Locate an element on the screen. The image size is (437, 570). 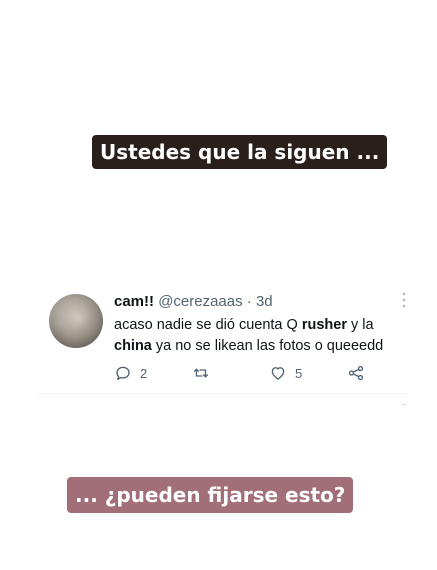
avatar is located at coordinates (76, 321).